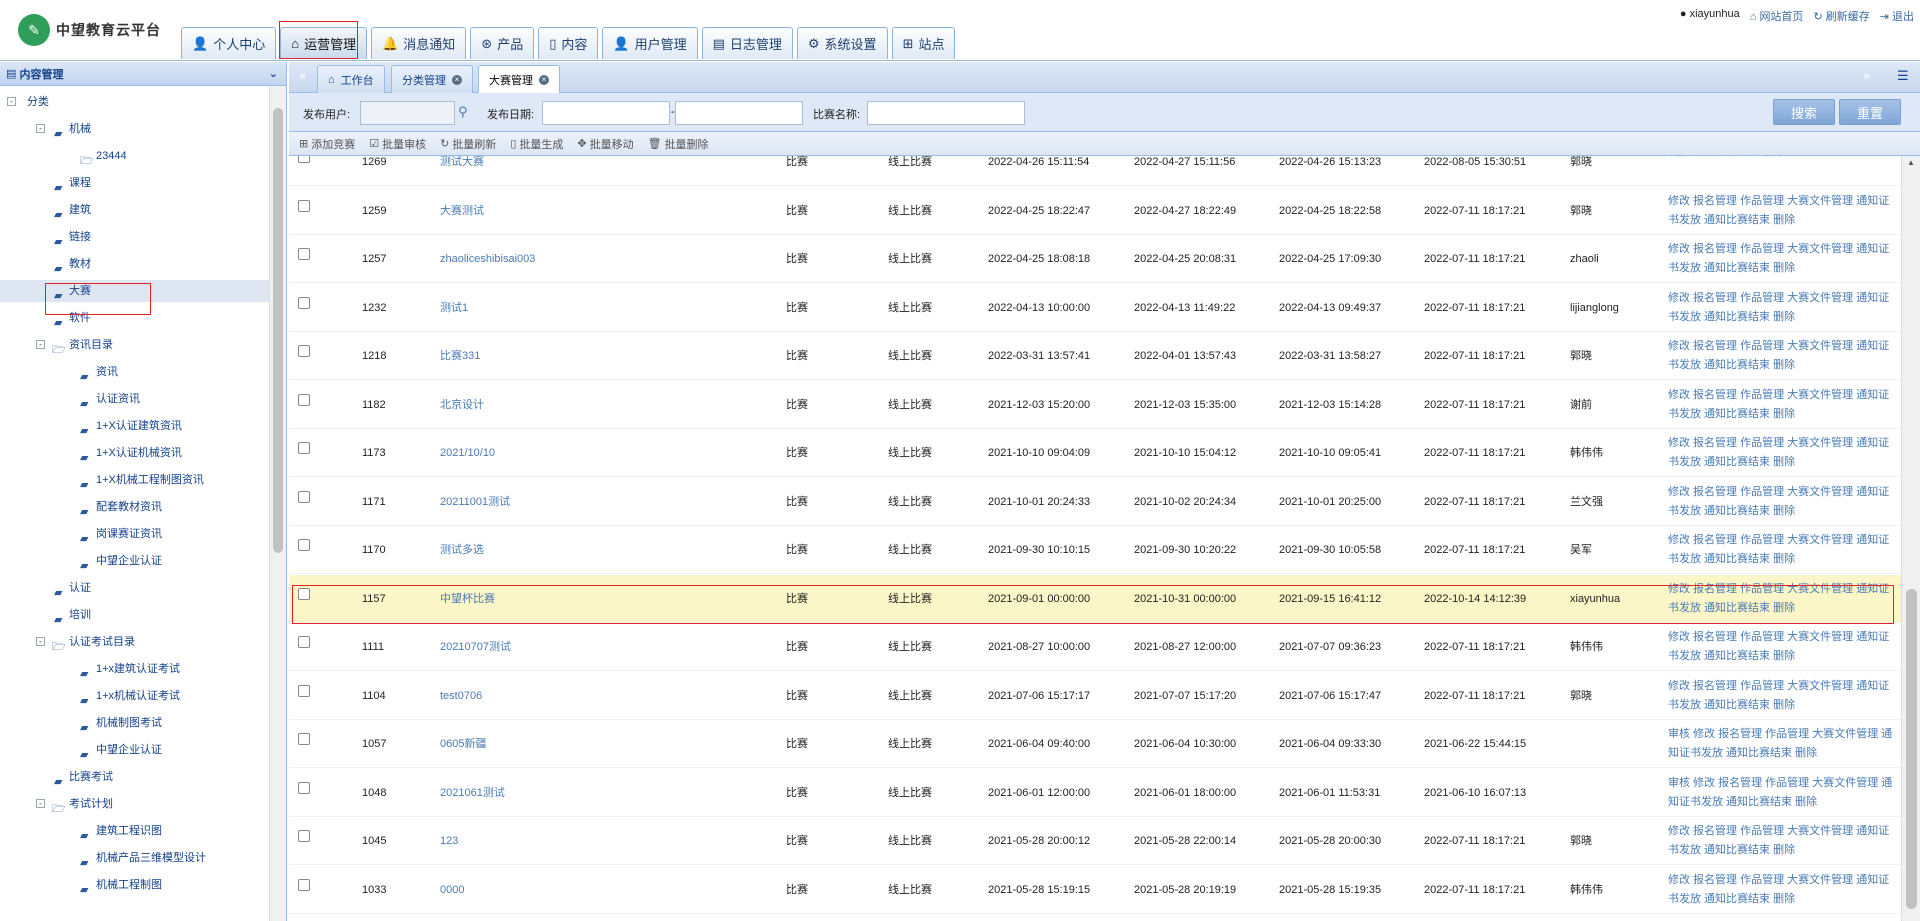 This screenshot has width=1920, height=921. Describe the element at coordinates (1910, 538) in the screenshot. I see `grid-scrollbar: ▲` at that location.